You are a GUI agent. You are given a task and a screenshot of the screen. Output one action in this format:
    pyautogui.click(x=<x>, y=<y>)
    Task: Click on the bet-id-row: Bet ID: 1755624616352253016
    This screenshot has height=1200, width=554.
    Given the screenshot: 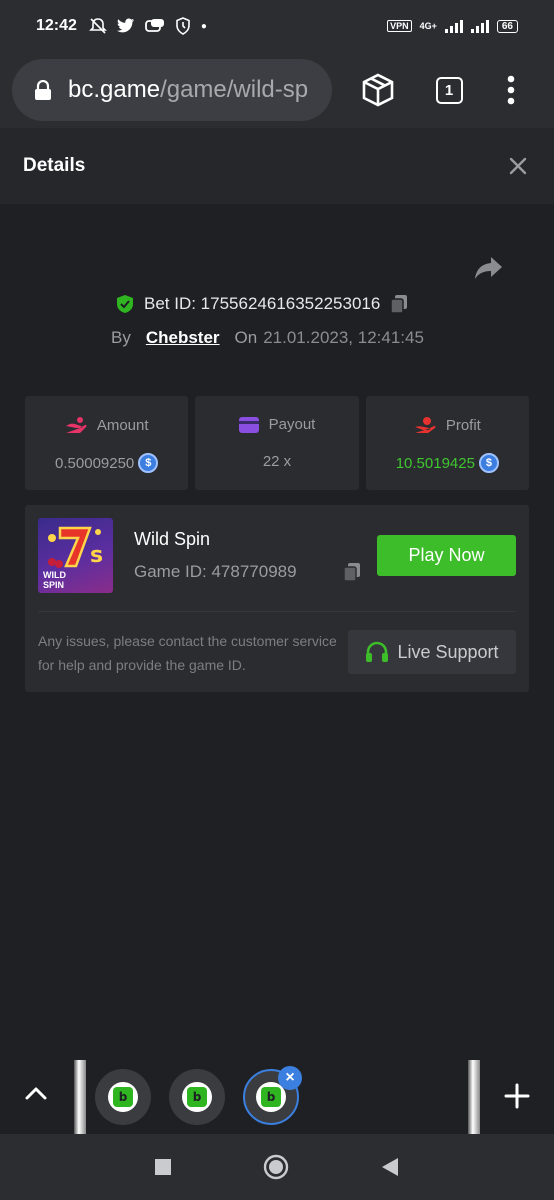 What is the action you would take?
    pyautogui.click(x=262, y=304)
    